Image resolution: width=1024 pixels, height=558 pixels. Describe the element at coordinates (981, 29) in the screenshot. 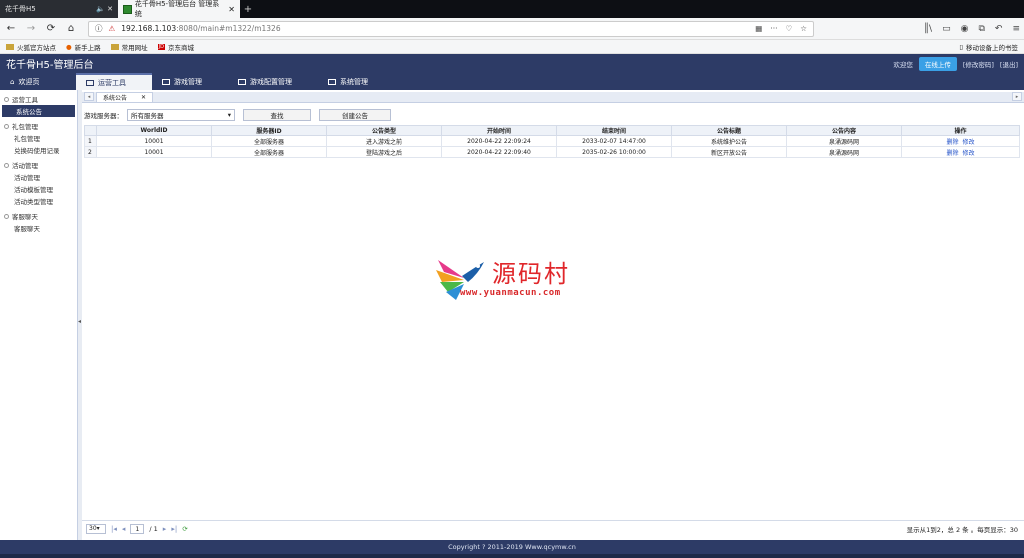

I see `screenshot-icon: ⧉` at that location.